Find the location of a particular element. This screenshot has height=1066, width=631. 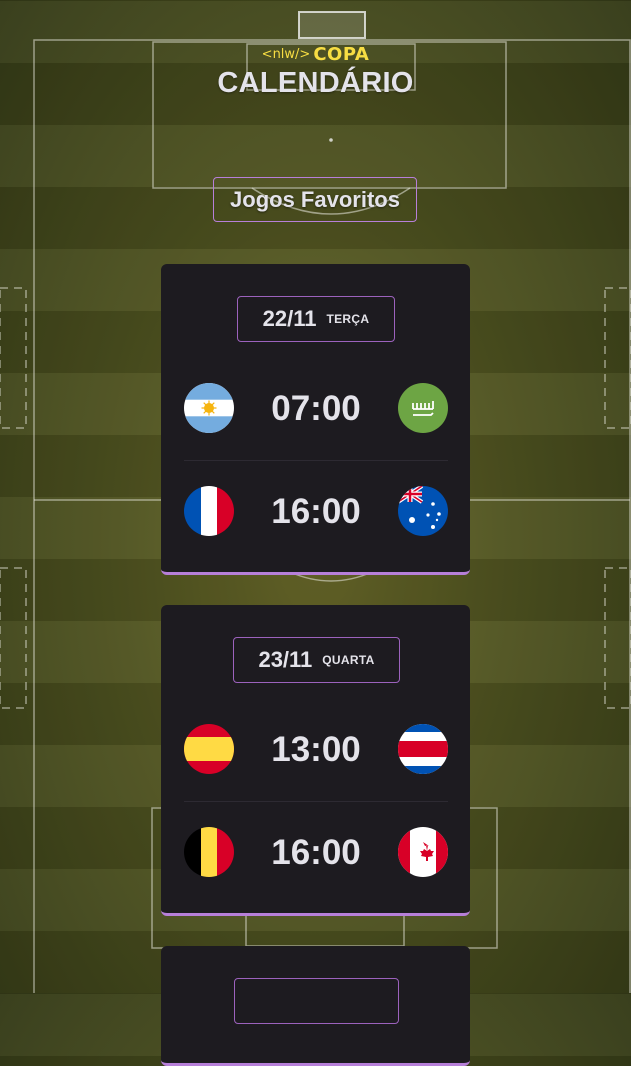

date-badge: 22/11 TERÇA is located at coordinates (316, 319).